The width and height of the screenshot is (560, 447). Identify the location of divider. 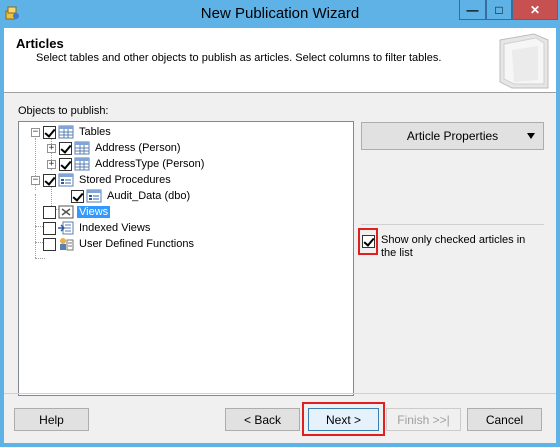
(452, 224).